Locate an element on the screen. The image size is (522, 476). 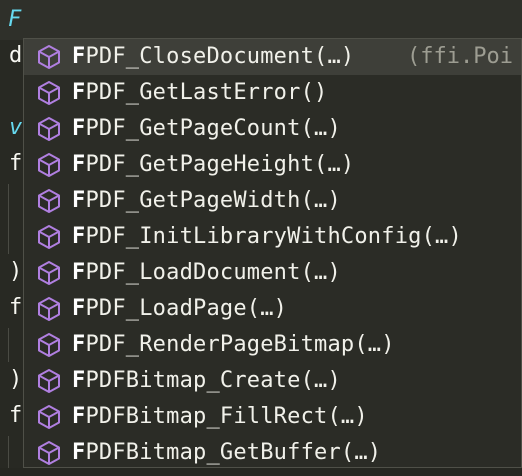
completion-label: FPDF_InitLibraryWithConfig(…) is located at coordinates (267, 237).